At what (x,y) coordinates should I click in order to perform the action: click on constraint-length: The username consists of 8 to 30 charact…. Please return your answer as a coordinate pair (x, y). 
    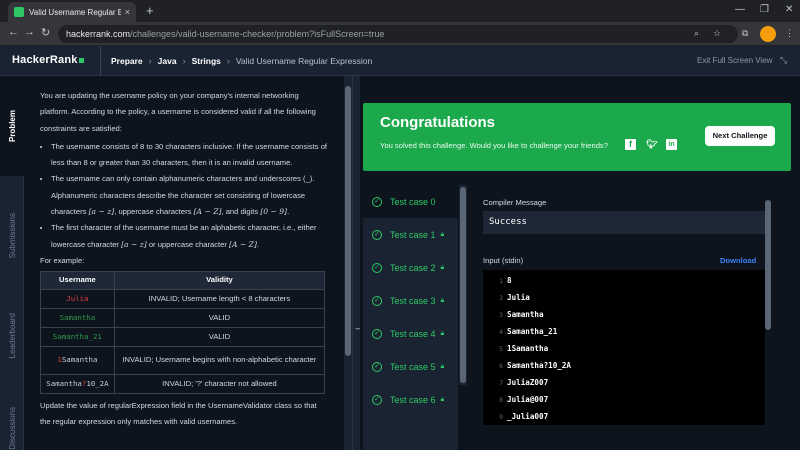
    Looking at the image, I should click on (189, 155).